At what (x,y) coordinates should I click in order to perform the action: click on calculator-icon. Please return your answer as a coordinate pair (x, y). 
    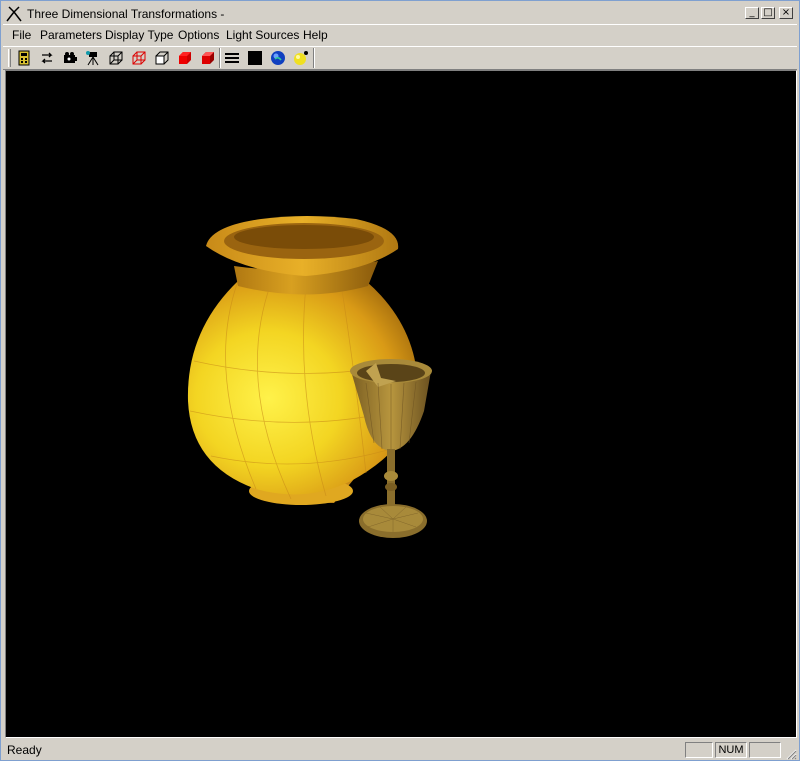
    Looking at the image, I should click on (24, 58).